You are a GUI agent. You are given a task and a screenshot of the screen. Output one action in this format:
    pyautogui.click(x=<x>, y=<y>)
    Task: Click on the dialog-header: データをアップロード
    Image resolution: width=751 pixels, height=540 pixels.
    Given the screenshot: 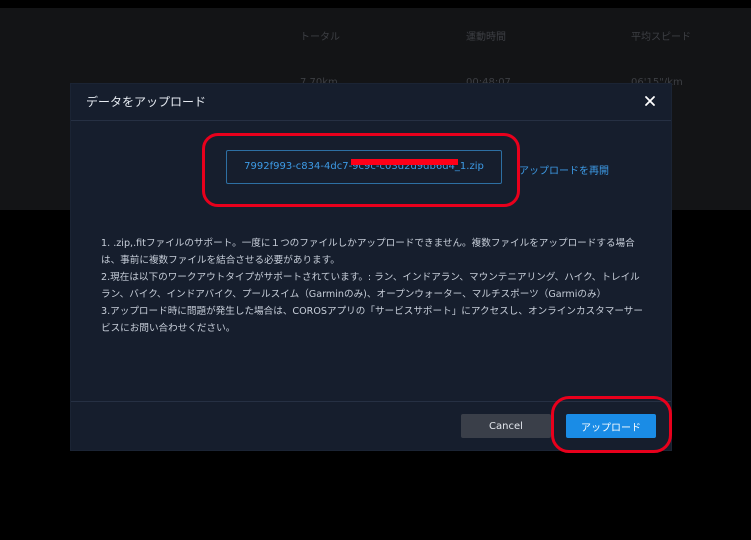 What is the action you would take?
    pyautogui.click(x=371, y=102)
    